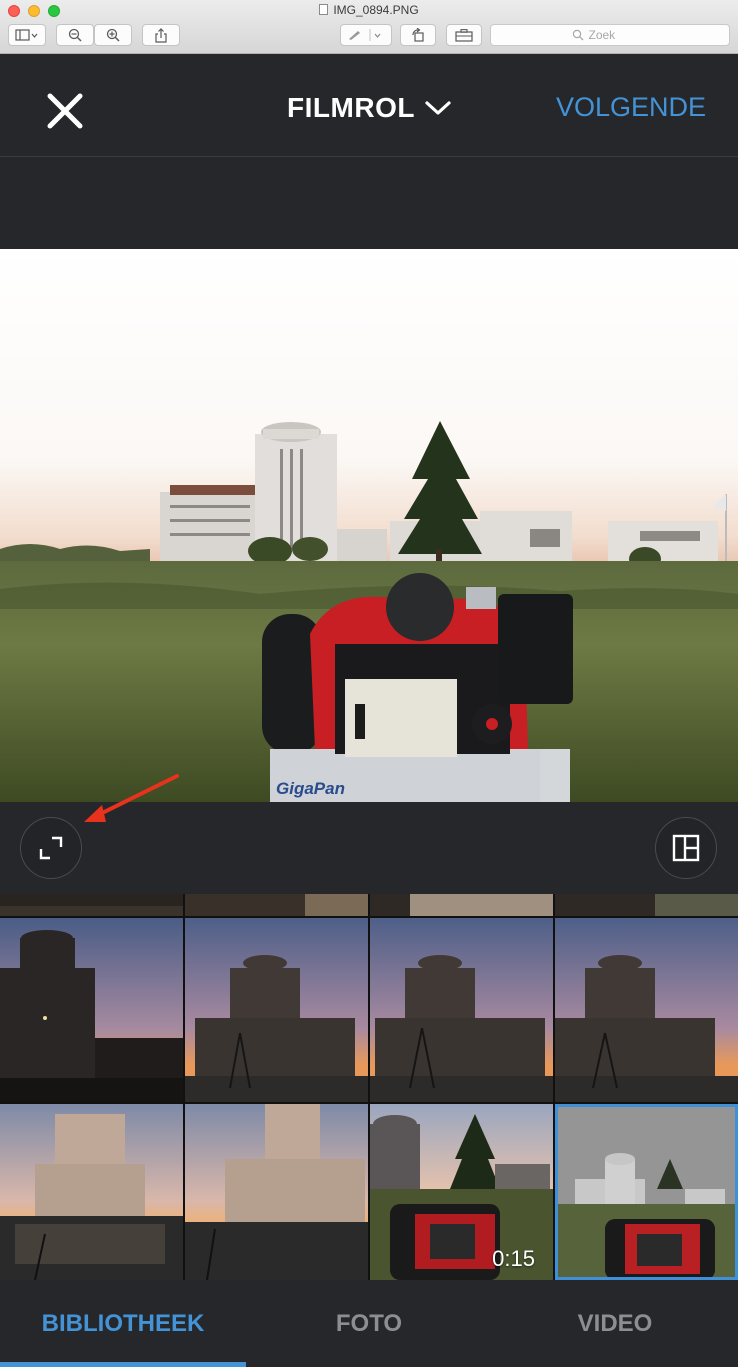 The height and width of the screenshot is (1367, 738). What do you see at coordinates (631, 107) in the screenshot?
I see `next-button: VOLGENDE` at bounding box center [631, 107].